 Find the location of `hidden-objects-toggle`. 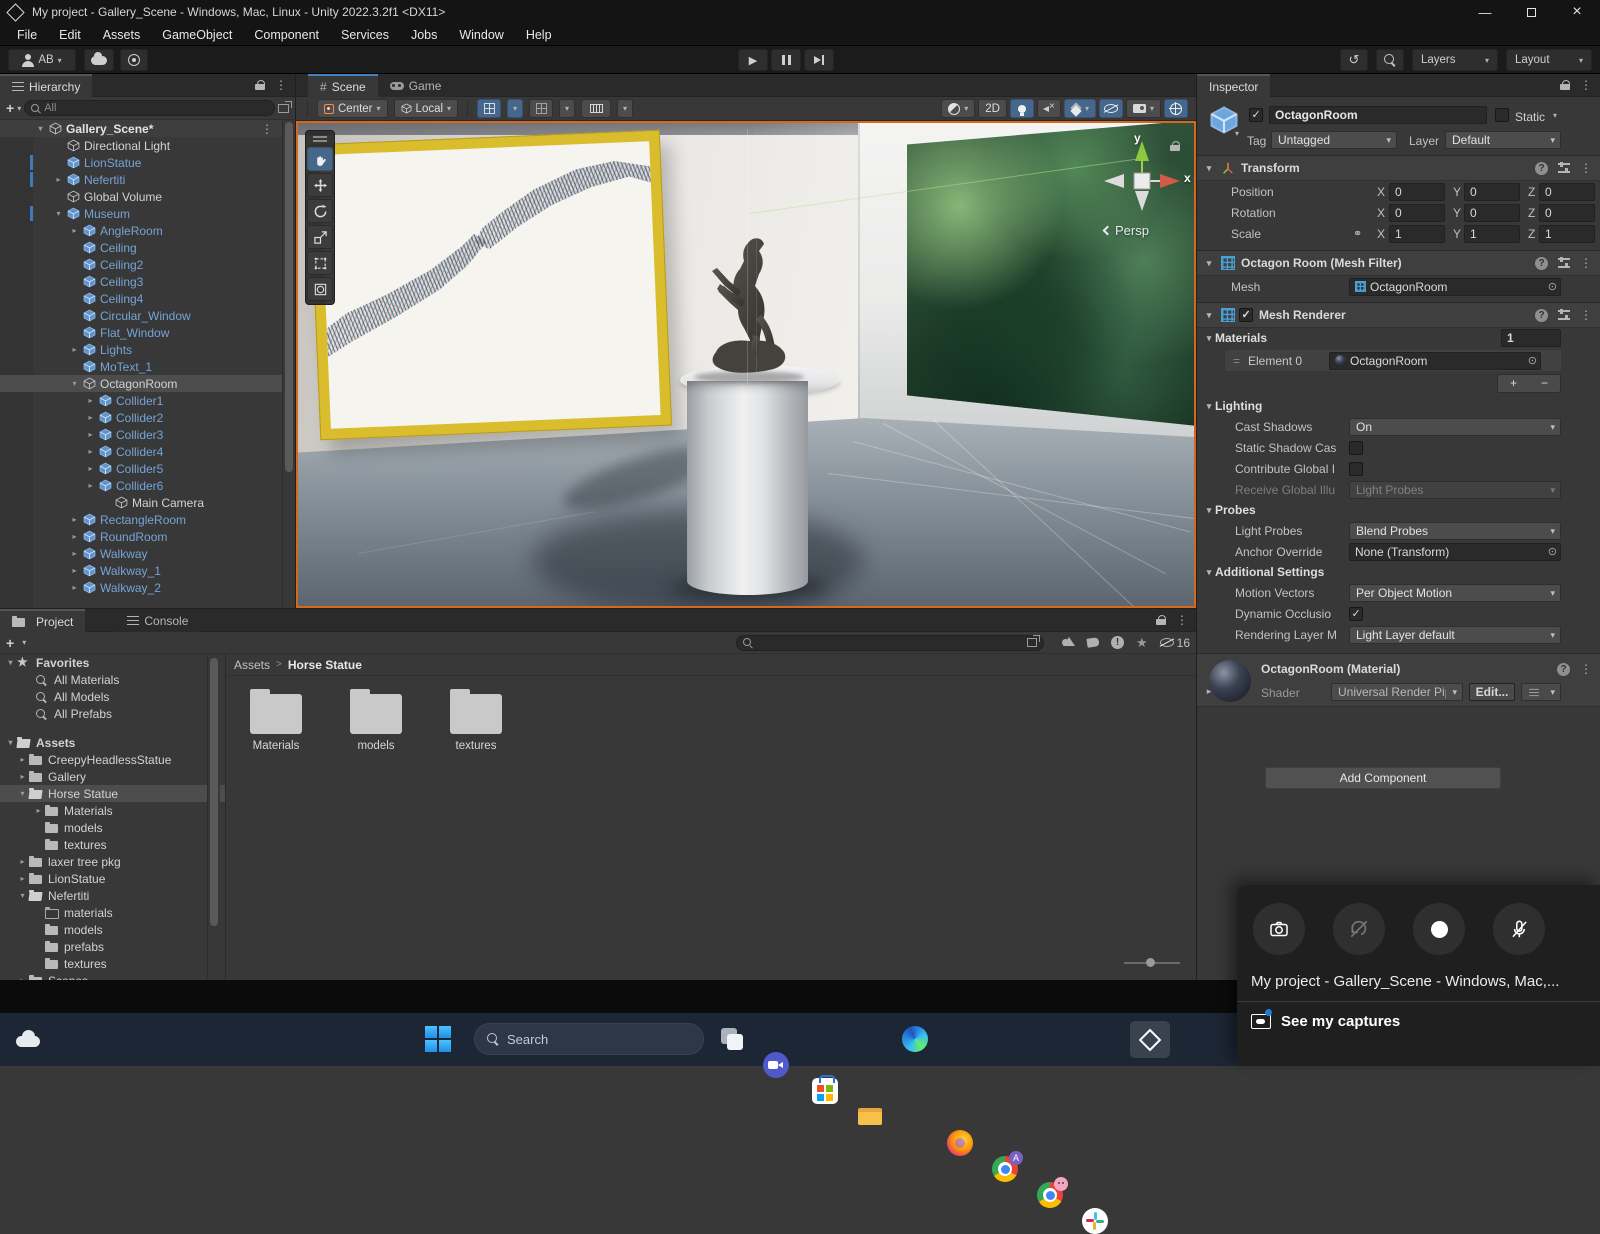

hidden-objects-toggle is located at coordinates (1110, 108).